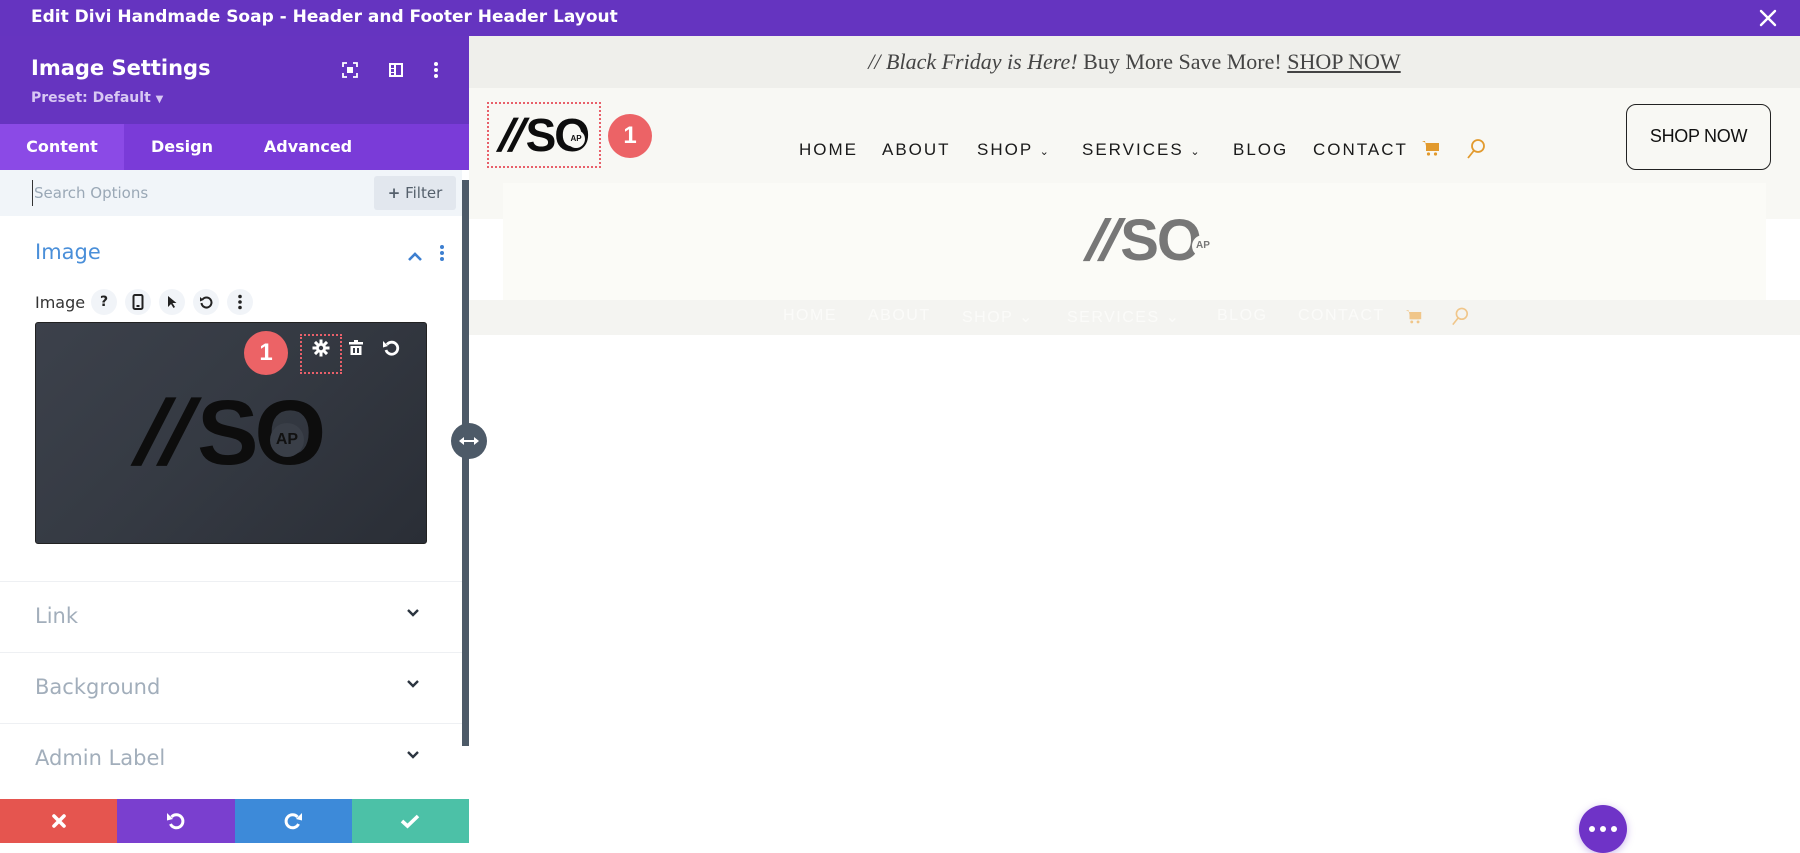  I want to click on help-icon: ?, so click(104, 302).